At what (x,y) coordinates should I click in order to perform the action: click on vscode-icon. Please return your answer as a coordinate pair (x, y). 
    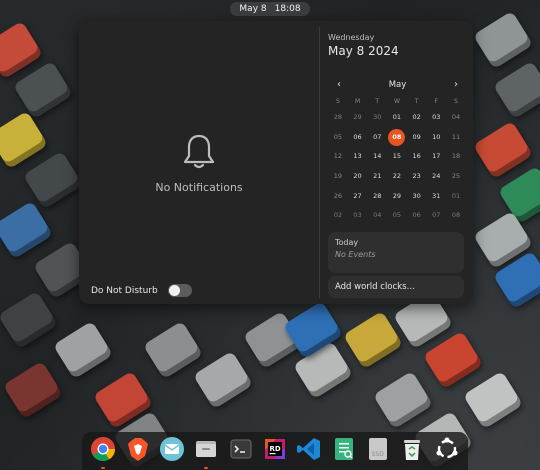
    Looking at the image, I should click on (309, 451).